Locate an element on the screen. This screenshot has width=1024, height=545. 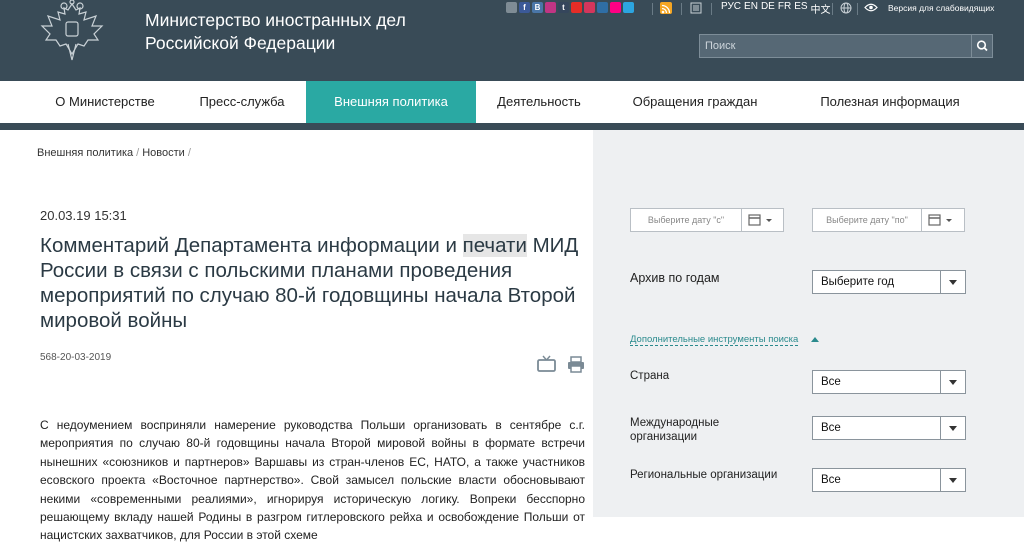
search-icon is located at coordinates (982, 46).